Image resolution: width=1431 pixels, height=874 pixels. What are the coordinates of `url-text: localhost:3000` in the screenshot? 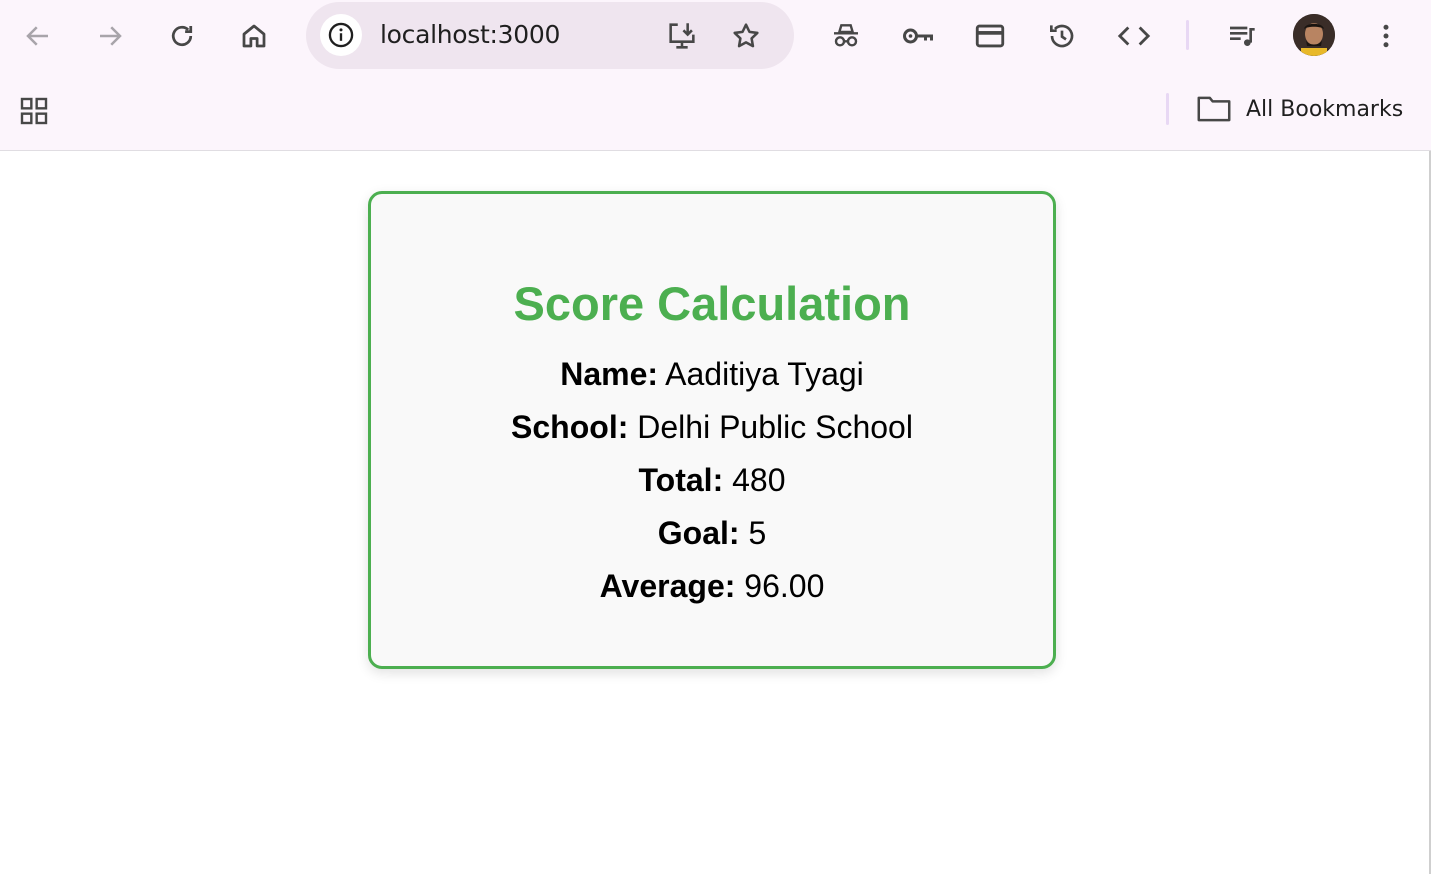 It's located at (470, 34).